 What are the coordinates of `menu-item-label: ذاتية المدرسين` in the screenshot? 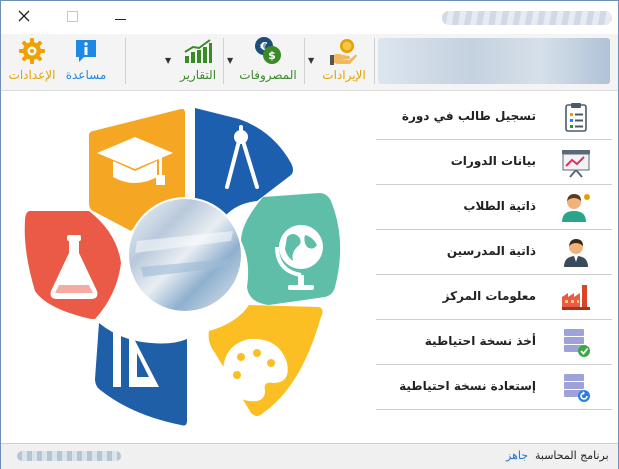 It's located at (491, 251).